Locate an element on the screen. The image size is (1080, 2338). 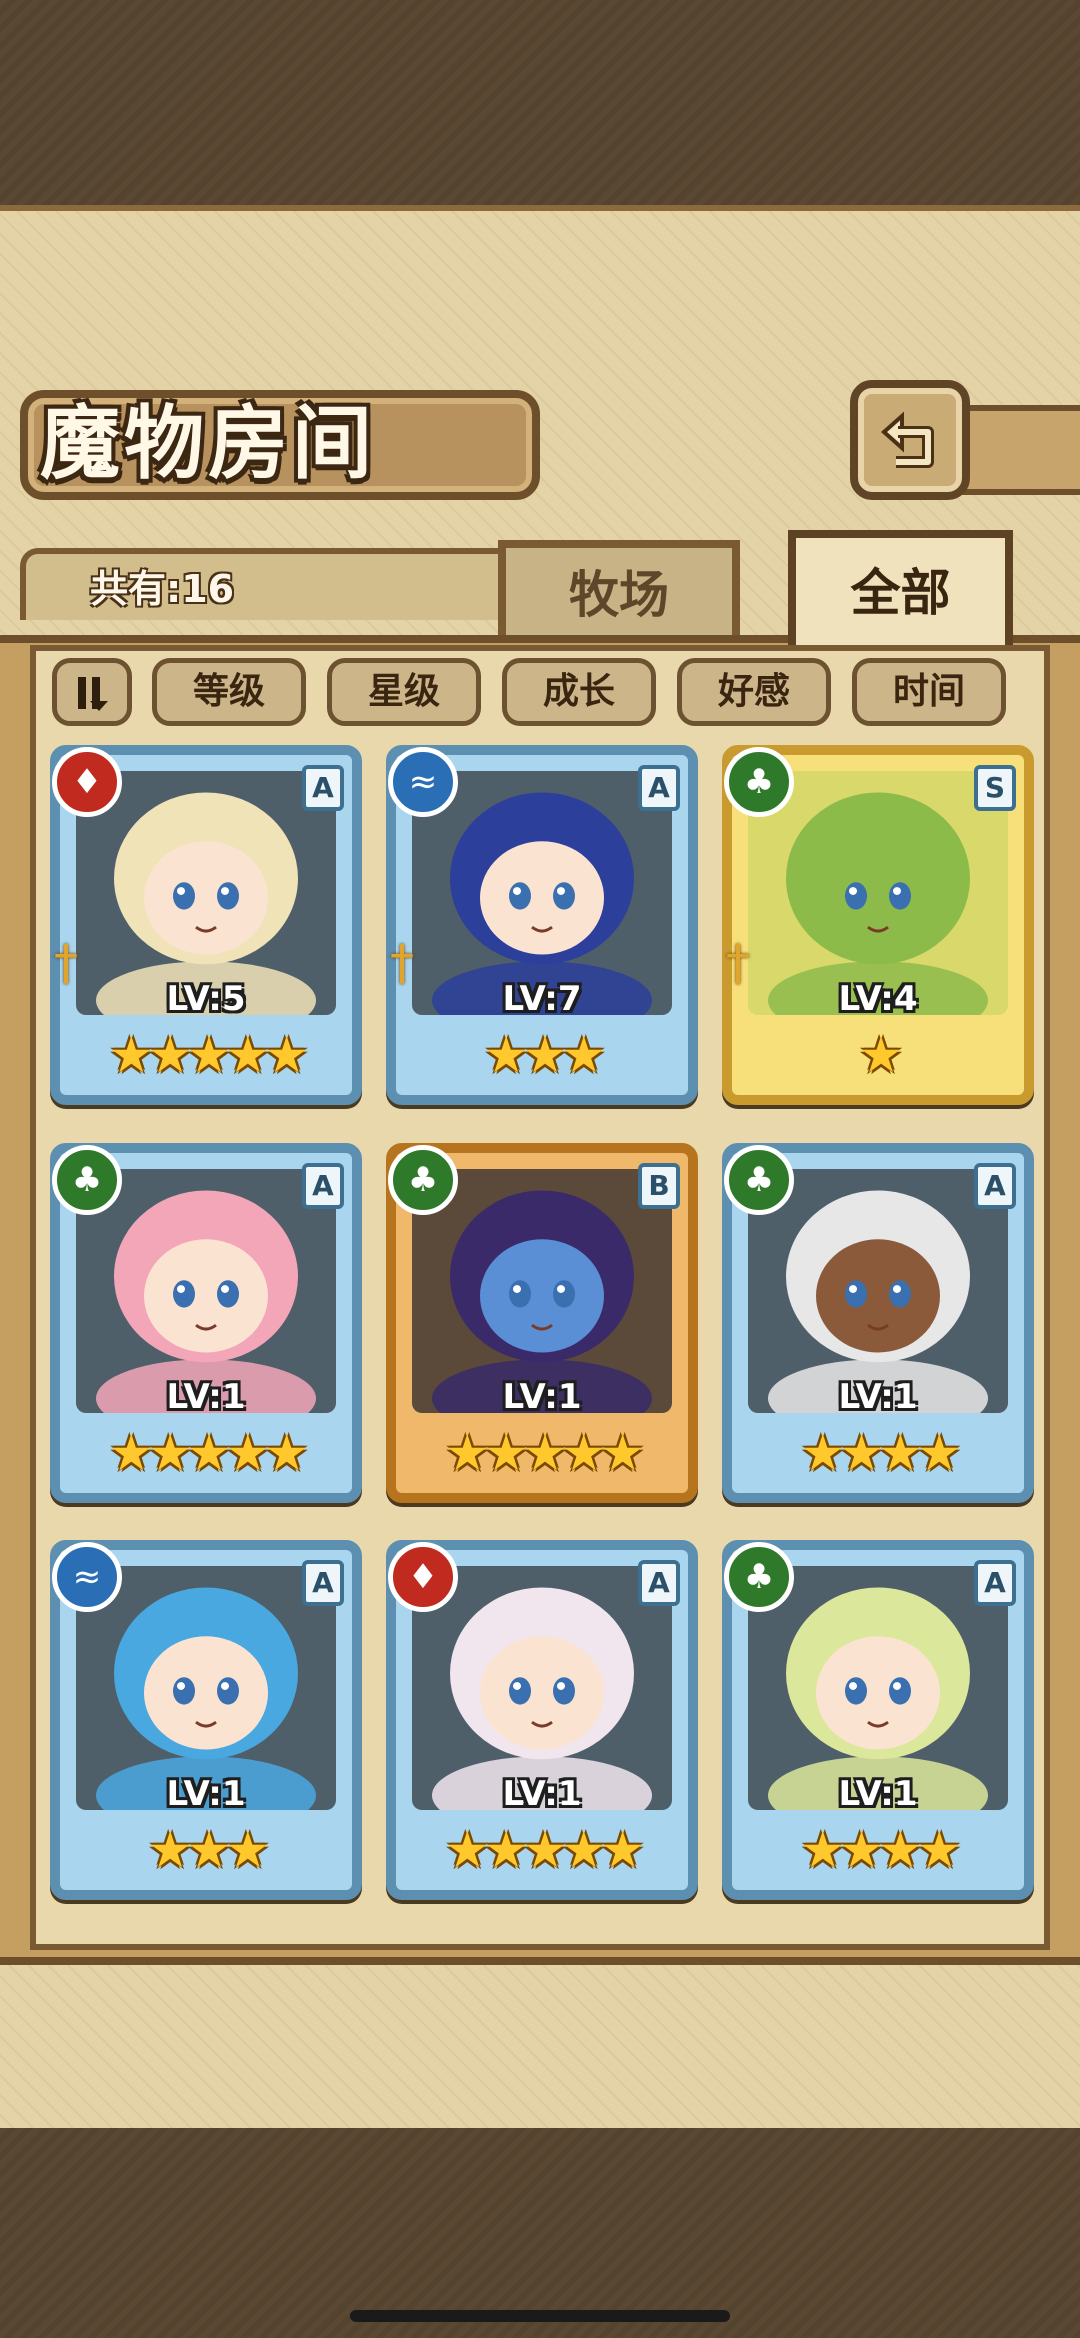
sort-toggle-button is located at coordinates (92, 692).